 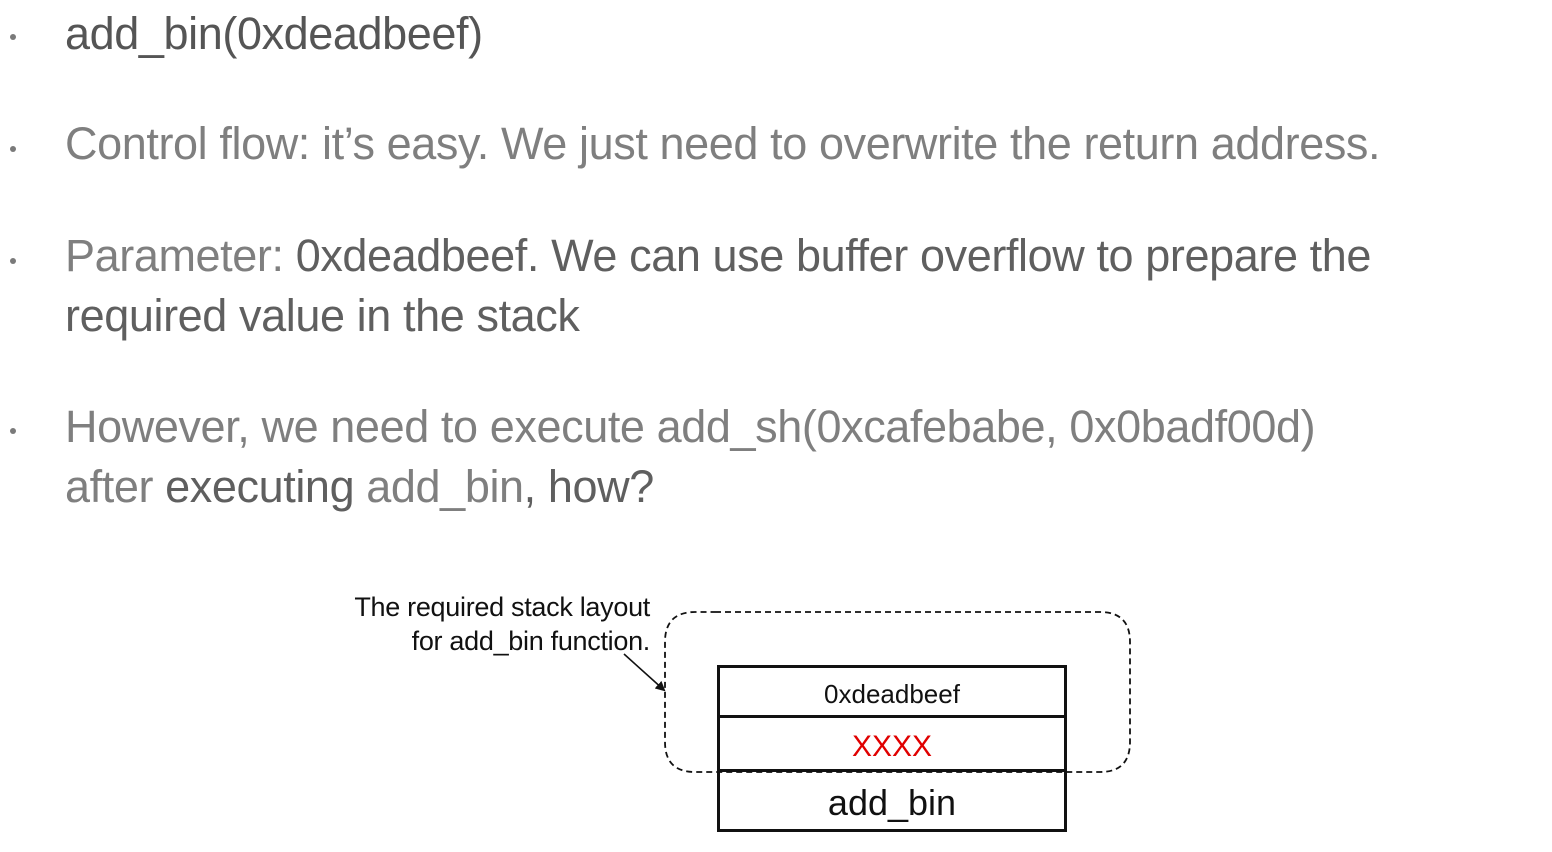 What do you see at coordinates (644, 672) in the screenshot?
I see `caption-arrow` at bounding box center [644, 672].